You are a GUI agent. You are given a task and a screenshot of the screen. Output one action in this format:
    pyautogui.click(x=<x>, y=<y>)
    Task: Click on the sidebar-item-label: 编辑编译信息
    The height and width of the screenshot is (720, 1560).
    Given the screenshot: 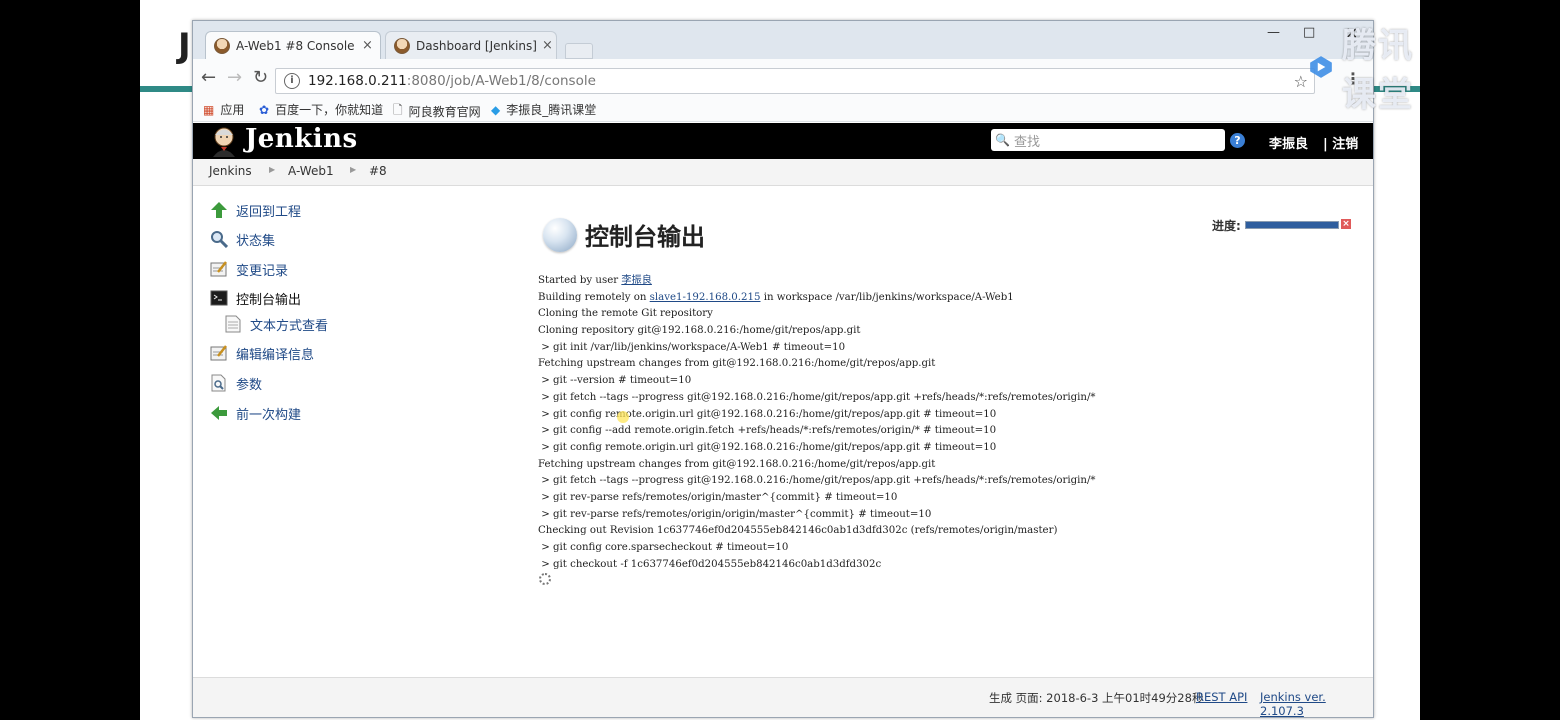 What is the action you would take?
    pyautogui.click(x=275, y=355)
    